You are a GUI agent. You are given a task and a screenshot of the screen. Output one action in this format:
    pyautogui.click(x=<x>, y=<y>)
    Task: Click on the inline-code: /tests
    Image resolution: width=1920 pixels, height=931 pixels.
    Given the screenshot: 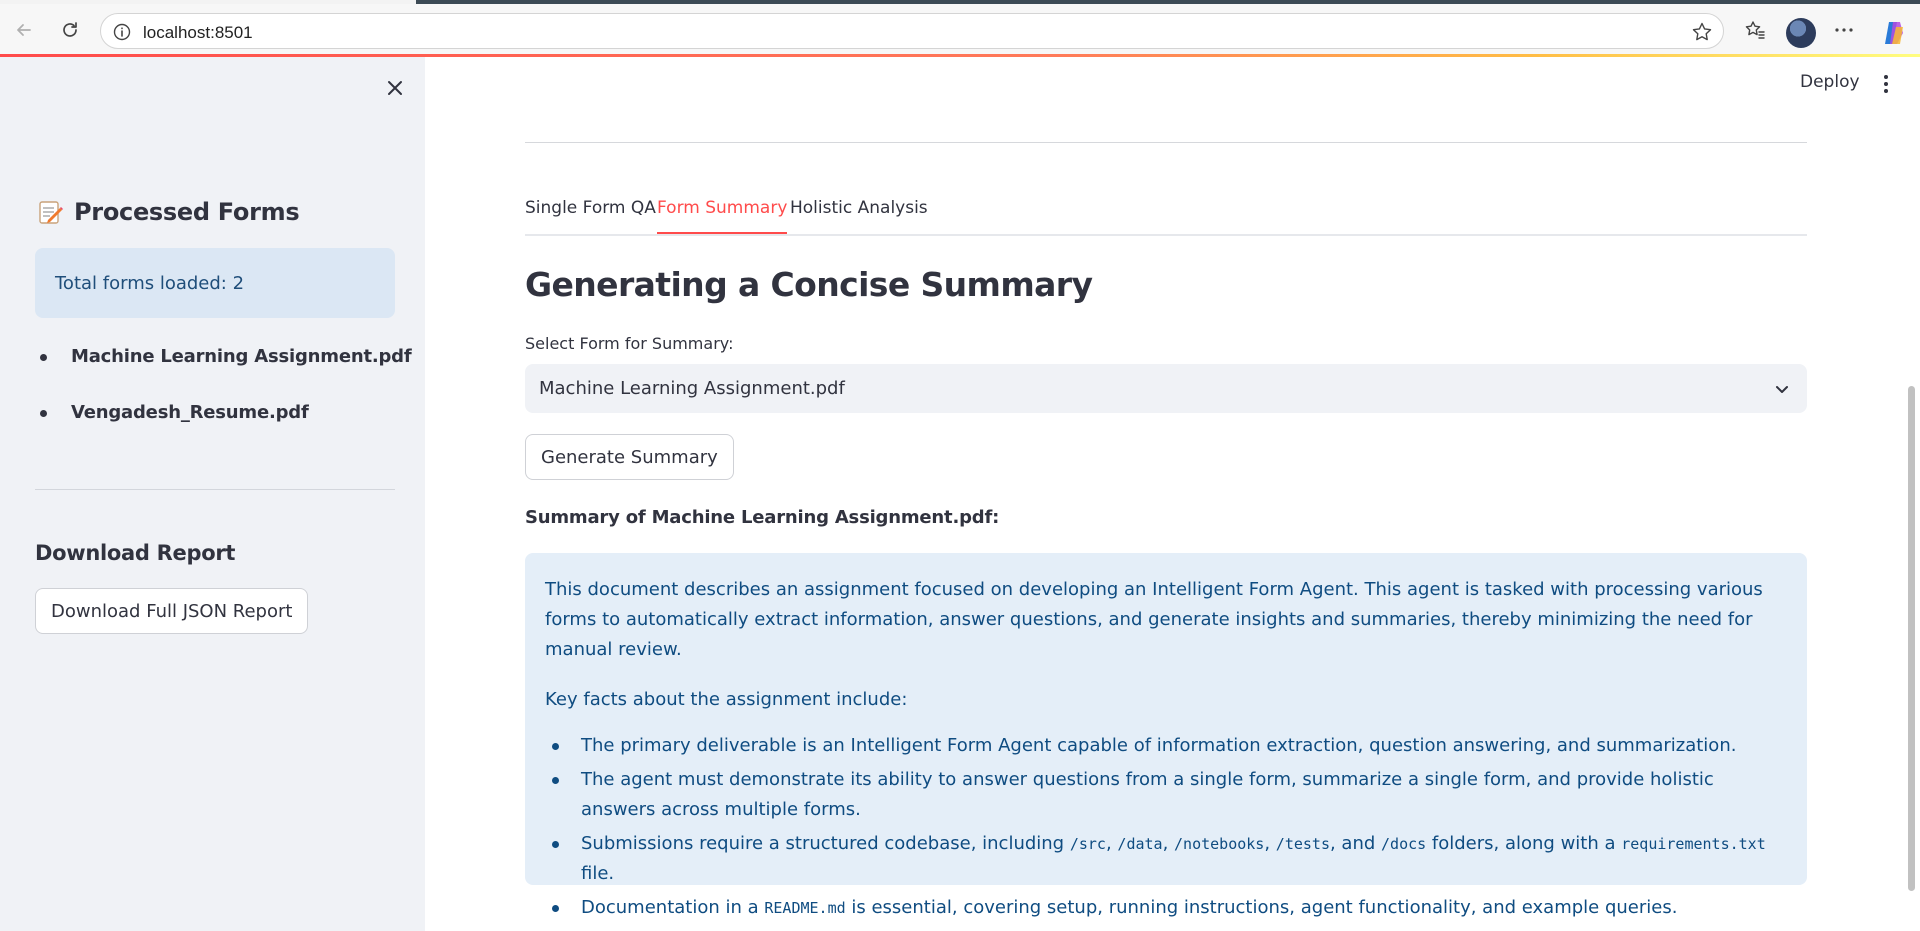 What is the action you would take?
    pyautogui.click(x=1302, y=844)
    